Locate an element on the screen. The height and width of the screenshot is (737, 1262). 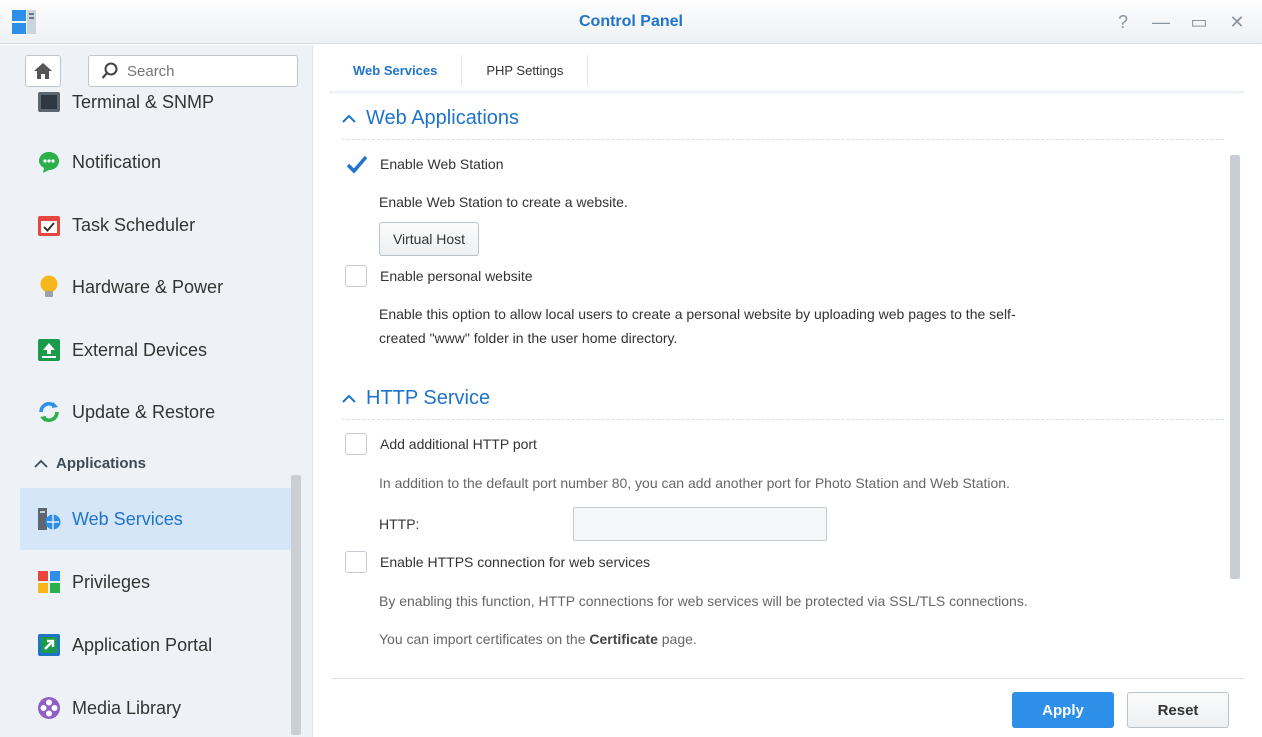
sidebar-scrollbar is located at coordinates (296, 605).